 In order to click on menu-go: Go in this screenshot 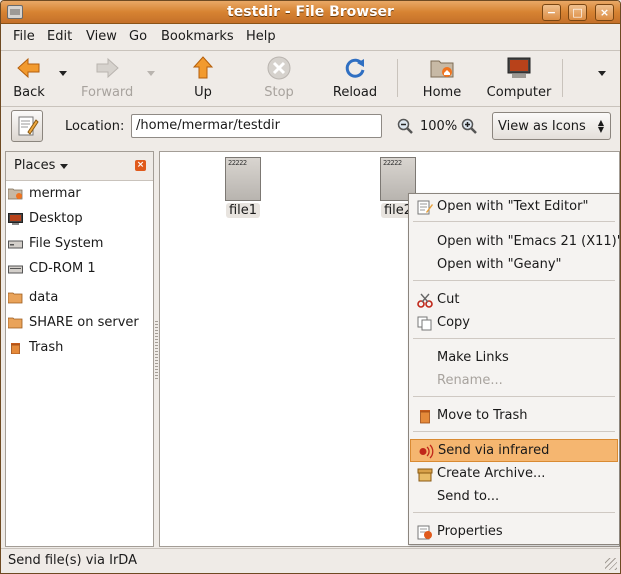, I will do `click(138, 36)`.